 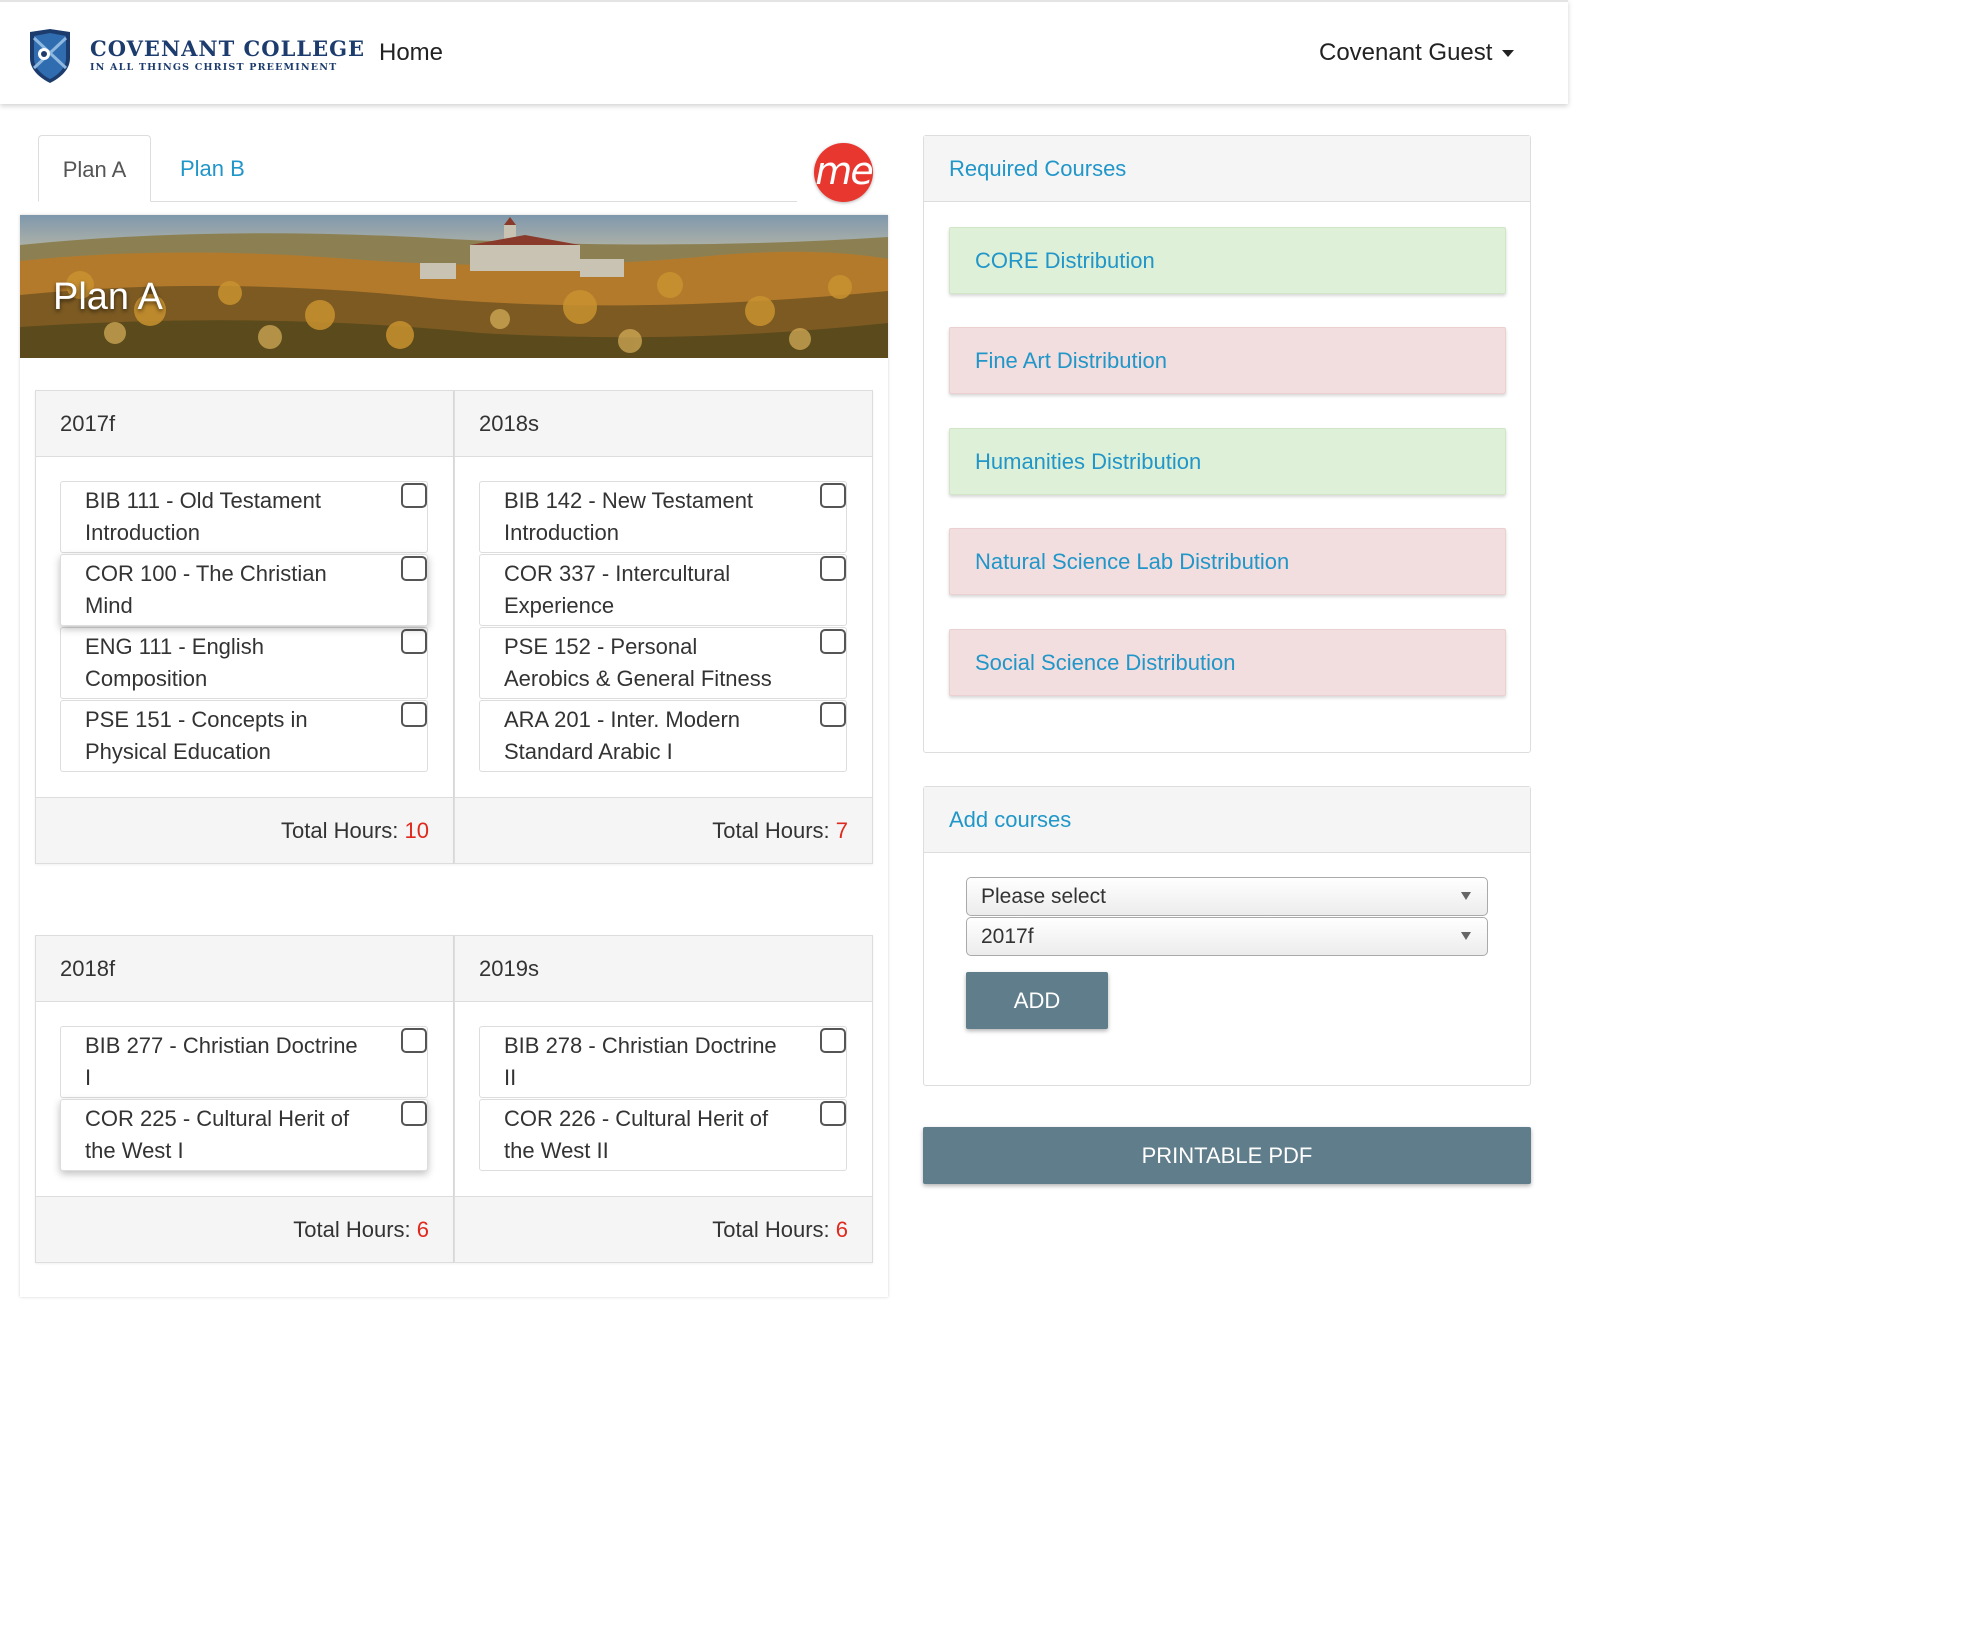 I want to click on course-select-value: Please select, so click(x=1043, y=896).